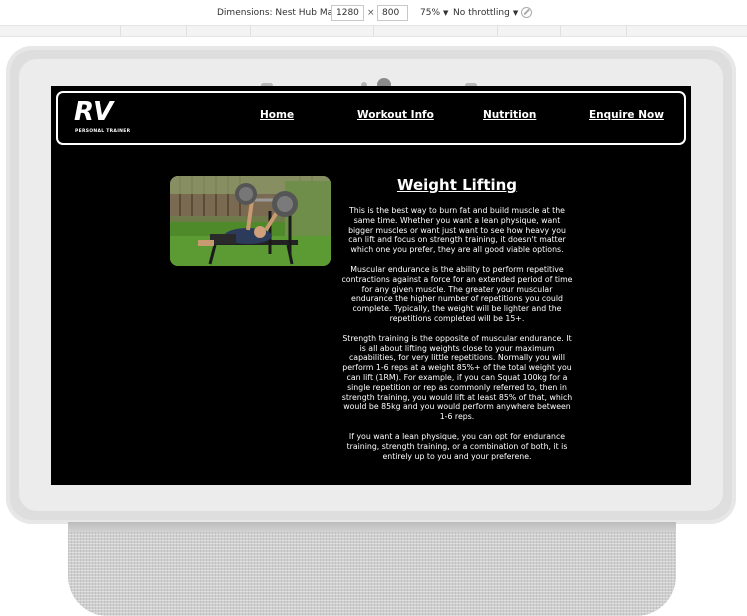 The height and width of the screenshot is (616, 747). I want to click on times-icon: ×, so click(371, 13).